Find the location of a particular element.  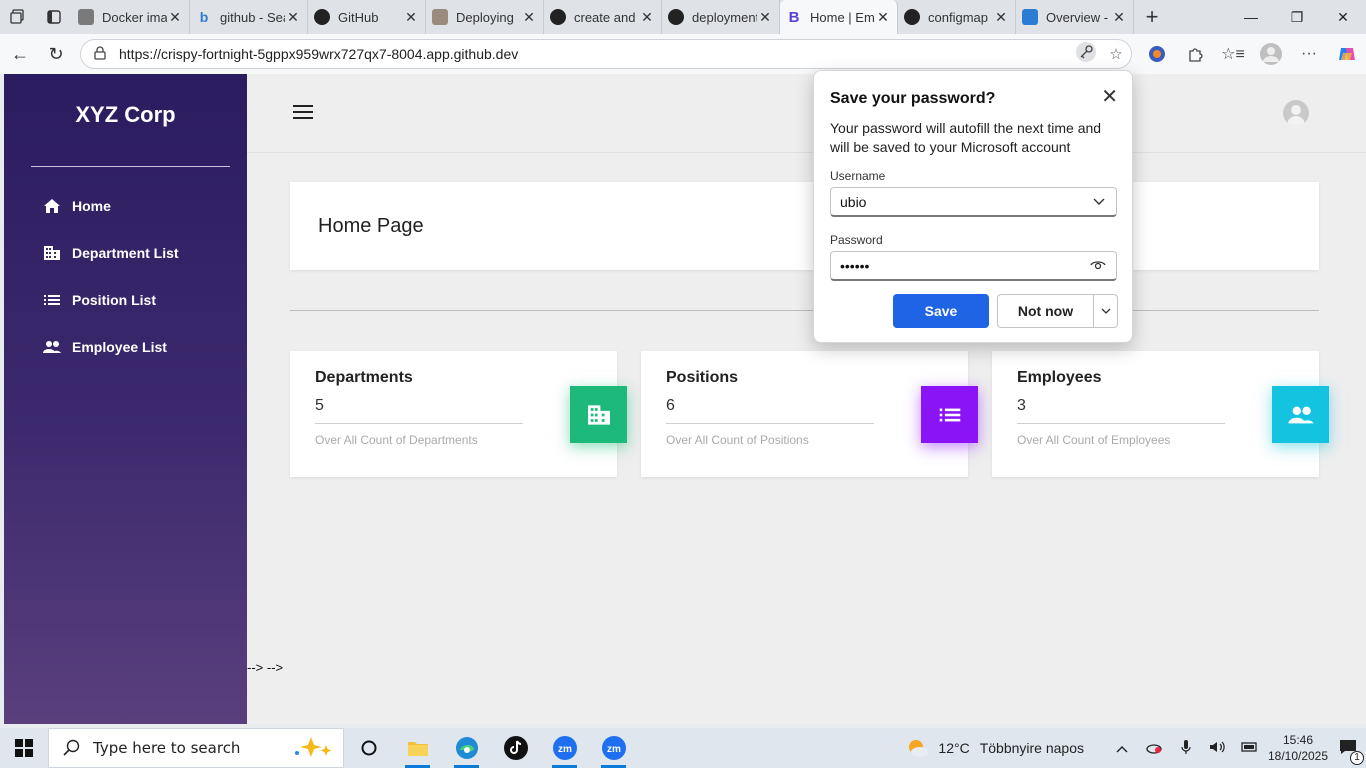

file-explorer-icon is located at coordinates (417, 748).